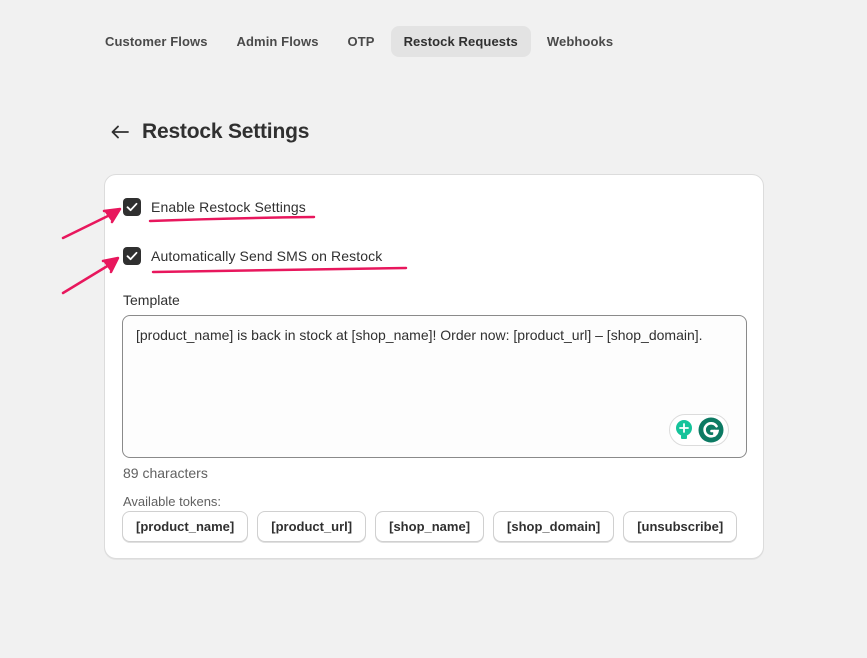 The width and height of the screenshot is (867, 658). Describe the element at coordinates (312, 526) in the screenshot. I see `token-product-url-button: [product_url]` at that location.